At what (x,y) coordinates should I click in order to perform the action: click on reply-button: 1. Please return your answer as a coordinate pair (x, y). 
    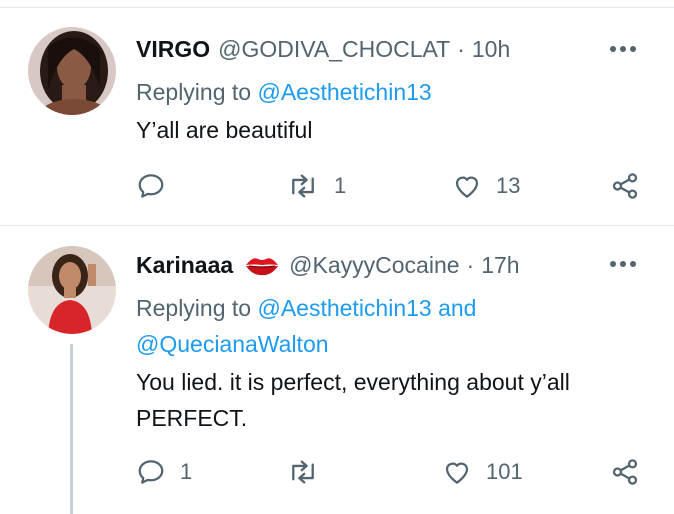
    Looking at the image, I should click on (164, 472).